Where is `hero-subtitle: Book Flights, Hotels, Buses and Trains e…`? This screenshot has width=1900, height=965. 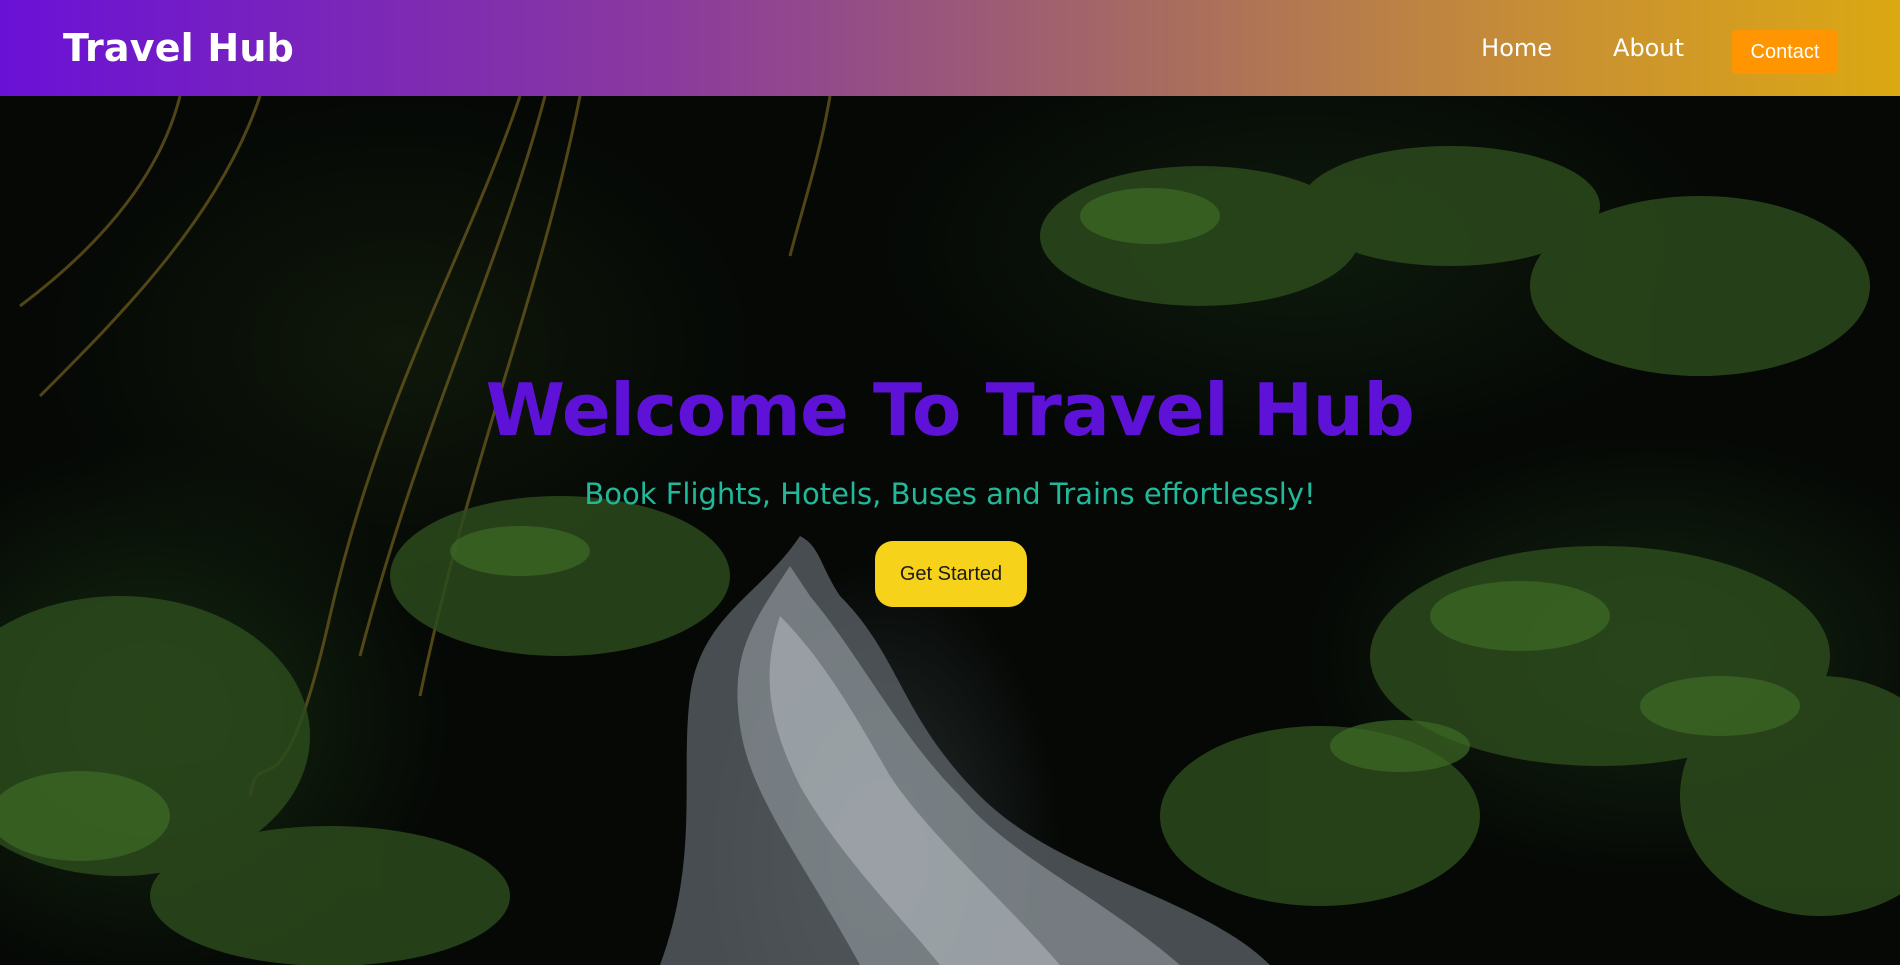 hero-subtitle: Book Flights, Hotels, Buses and Trains e… is located at coordinates (950, 494).